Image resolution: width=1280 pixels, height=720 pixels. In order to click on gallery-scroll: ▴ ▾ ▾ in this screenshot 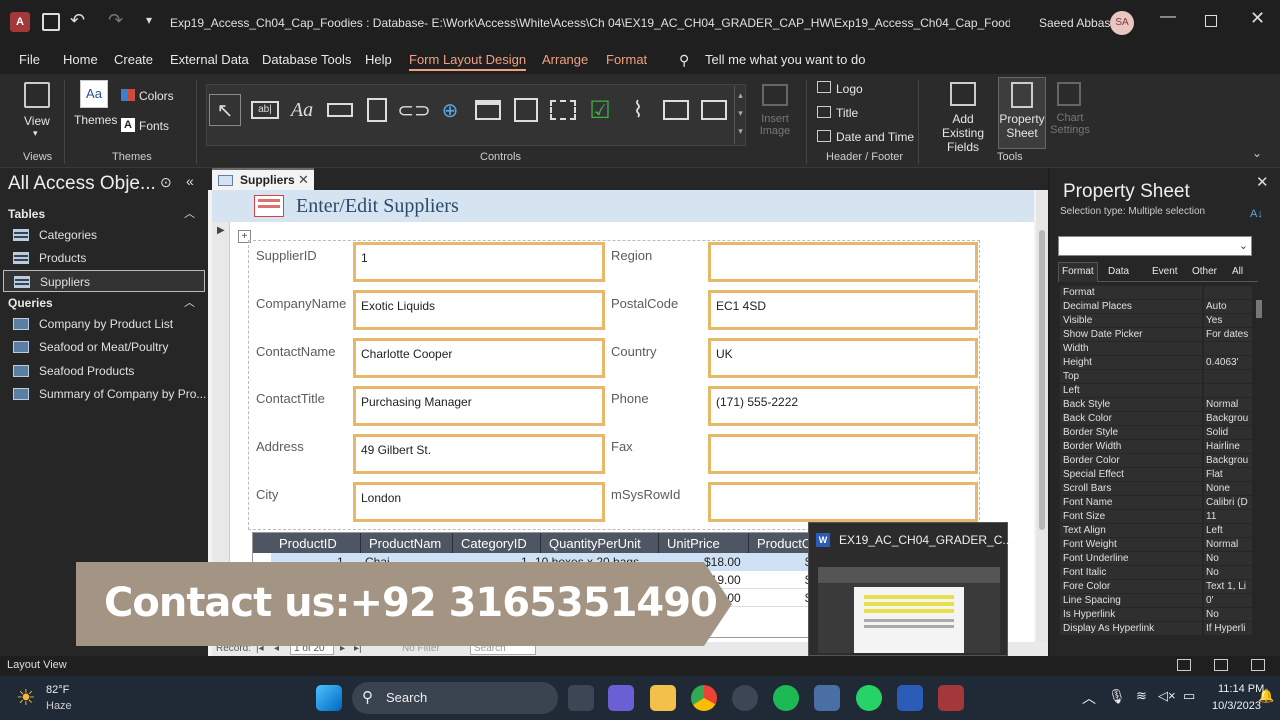, I will do `click(740, 115)`.